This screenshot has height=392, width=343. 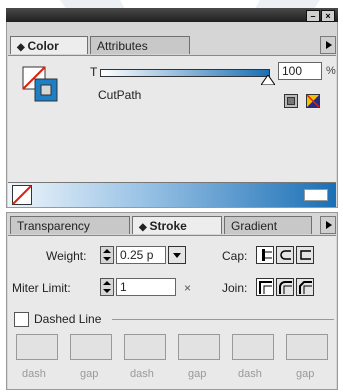 I want to click on tab-gradient: Gradient, so click(x=268, y=225).